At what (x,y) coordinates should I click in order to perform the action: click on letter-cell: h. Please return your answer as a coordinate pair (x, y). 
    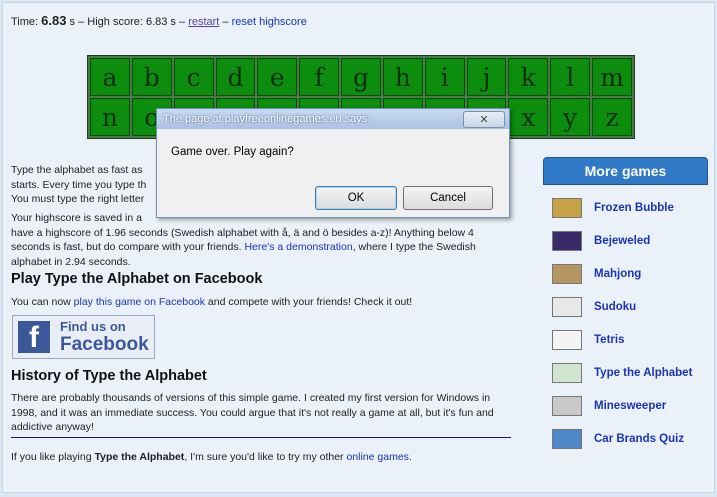
    Looking at the image, I should click on (402, 77).